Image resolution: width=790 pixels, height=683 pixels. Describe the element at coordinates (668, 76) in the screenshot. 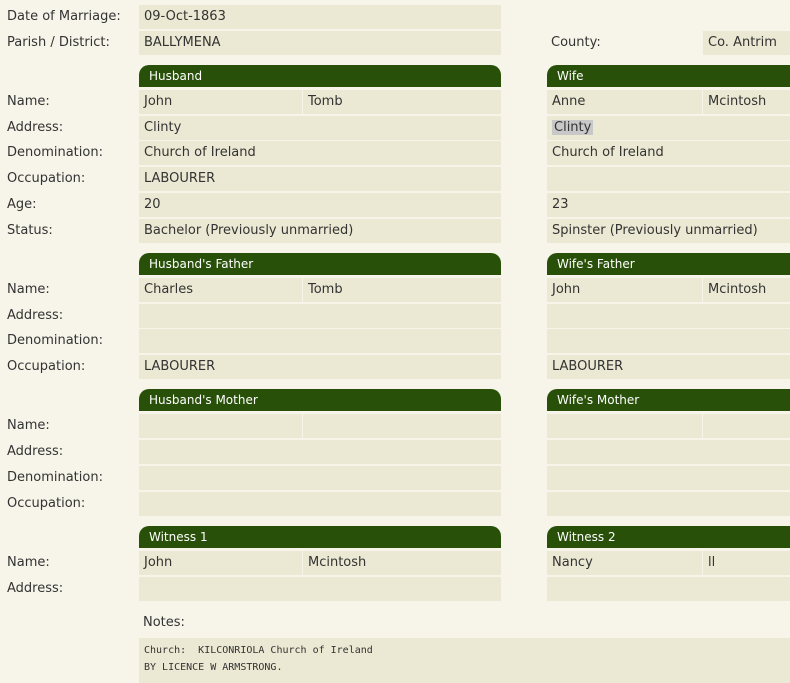

I see `wife-header: Wife` at that location.